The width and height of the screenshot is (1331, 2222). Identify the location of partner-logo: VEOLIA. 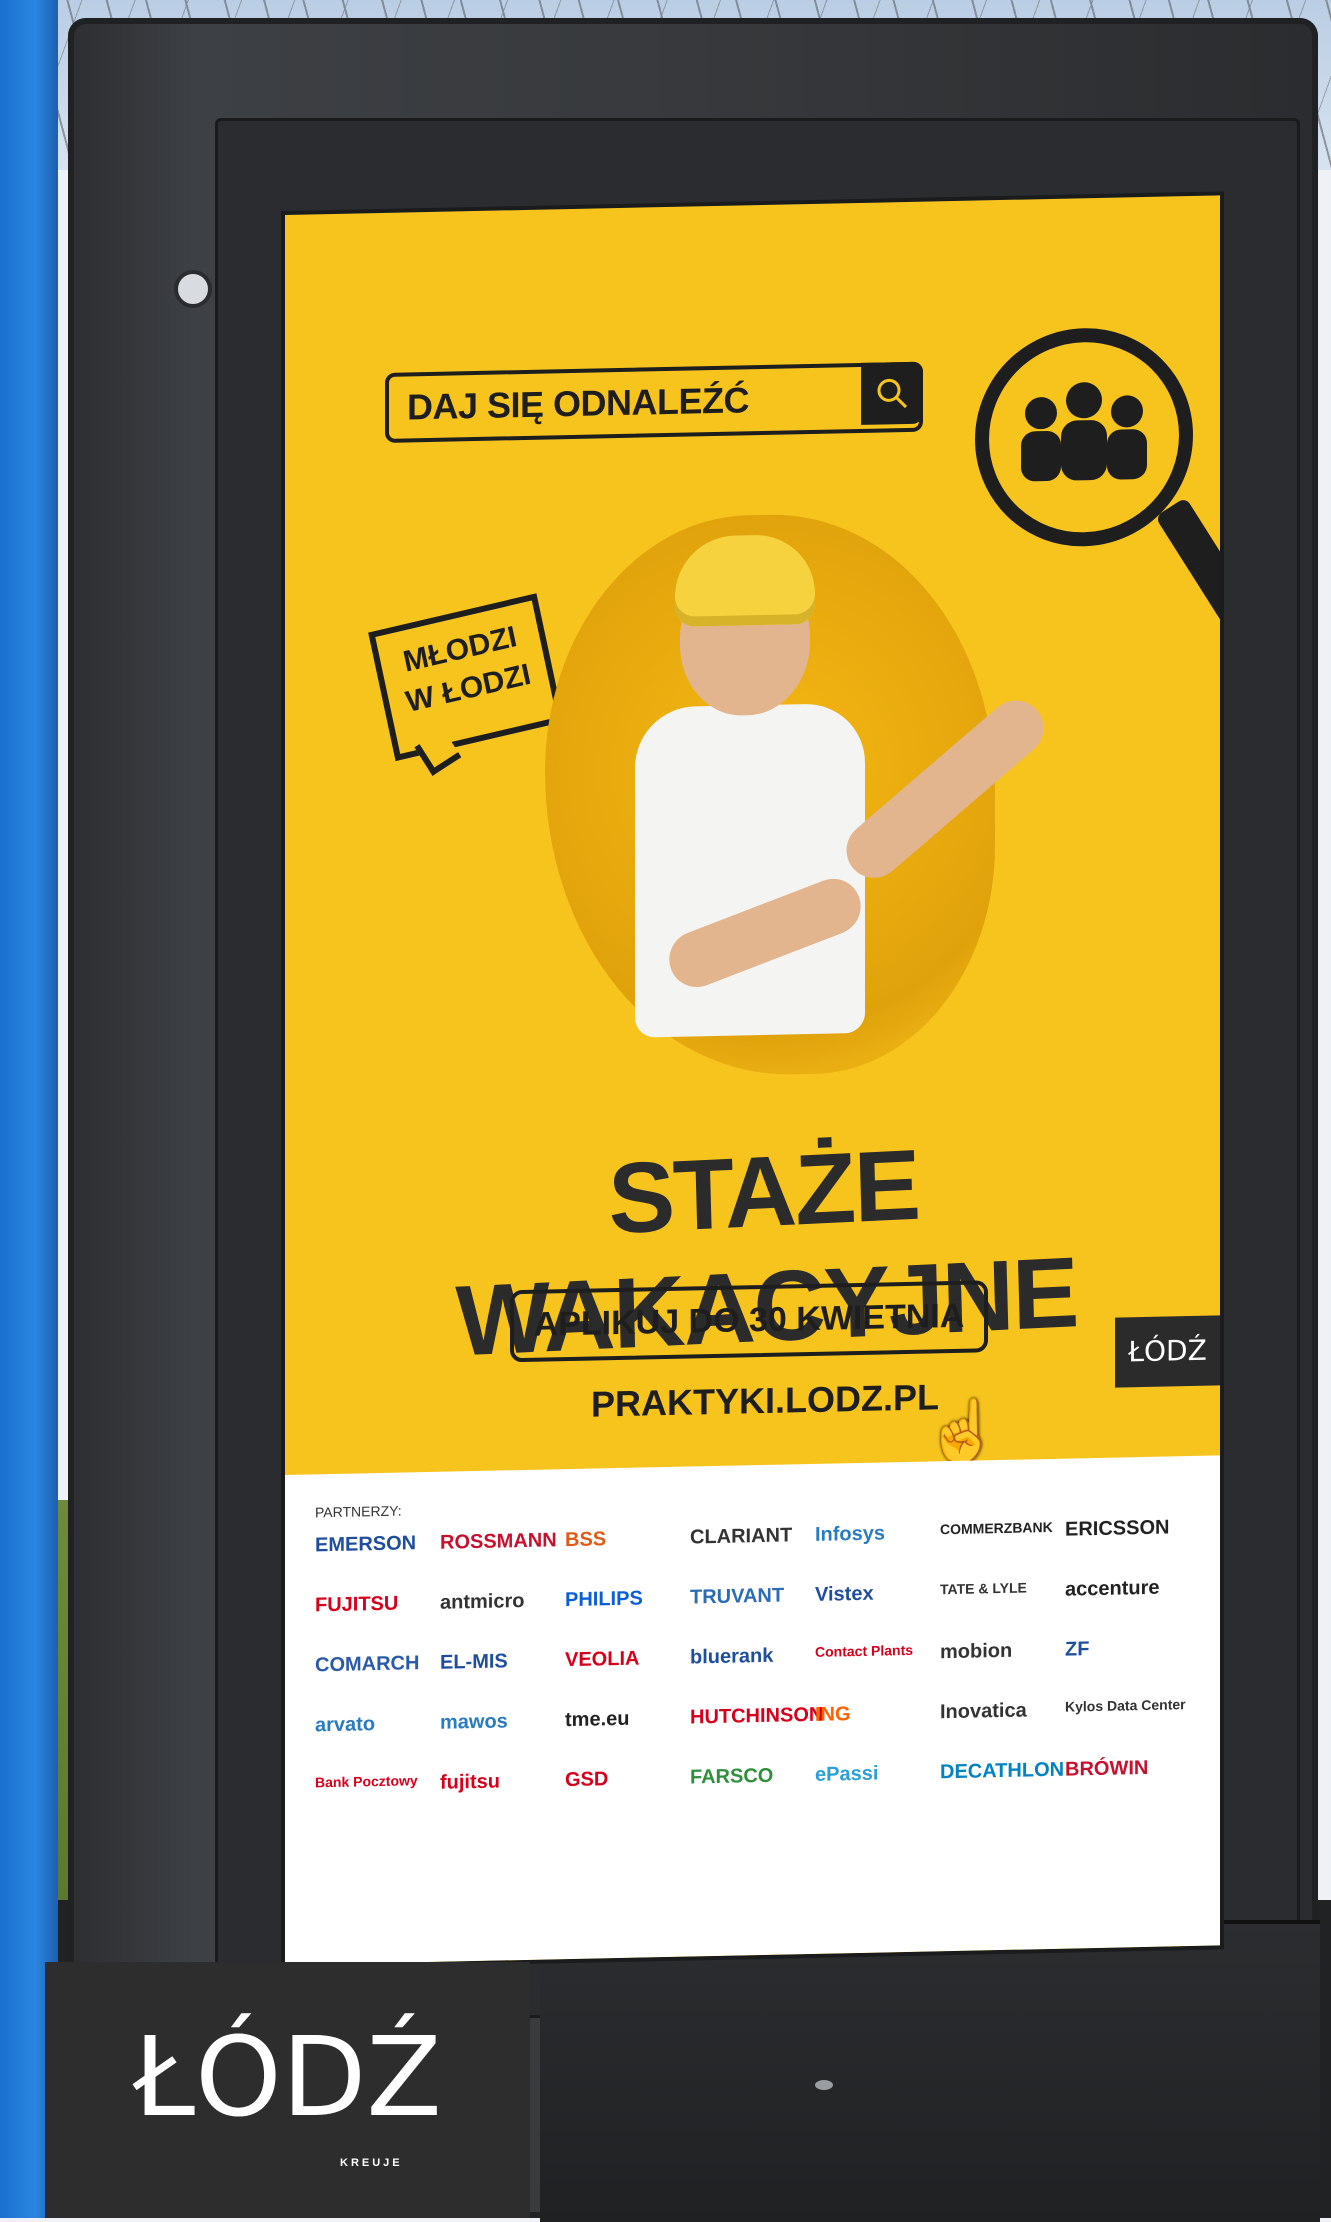
(602, 1659).